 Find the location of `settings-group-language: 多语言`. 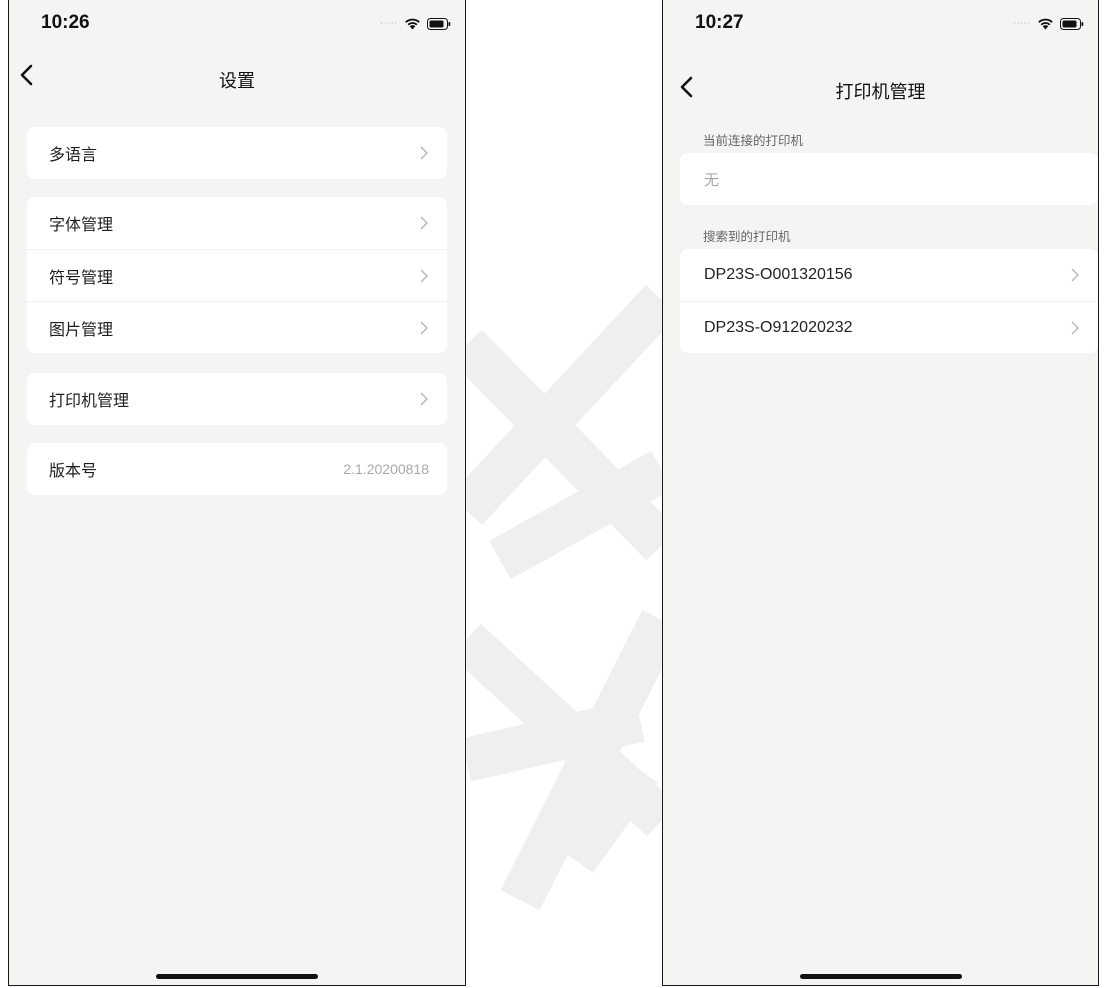

settings-group-language: 多语言 is located at coordinates (237, 153).